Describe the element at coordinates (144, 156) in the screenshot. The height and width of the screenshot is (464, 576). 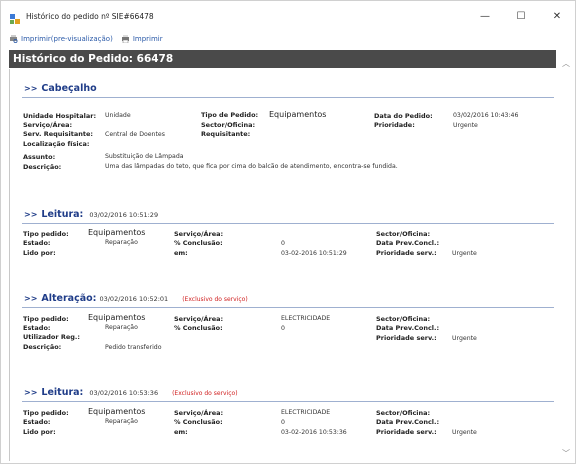
I see `assunto-value: Substituição de Lâmpada` at that location.